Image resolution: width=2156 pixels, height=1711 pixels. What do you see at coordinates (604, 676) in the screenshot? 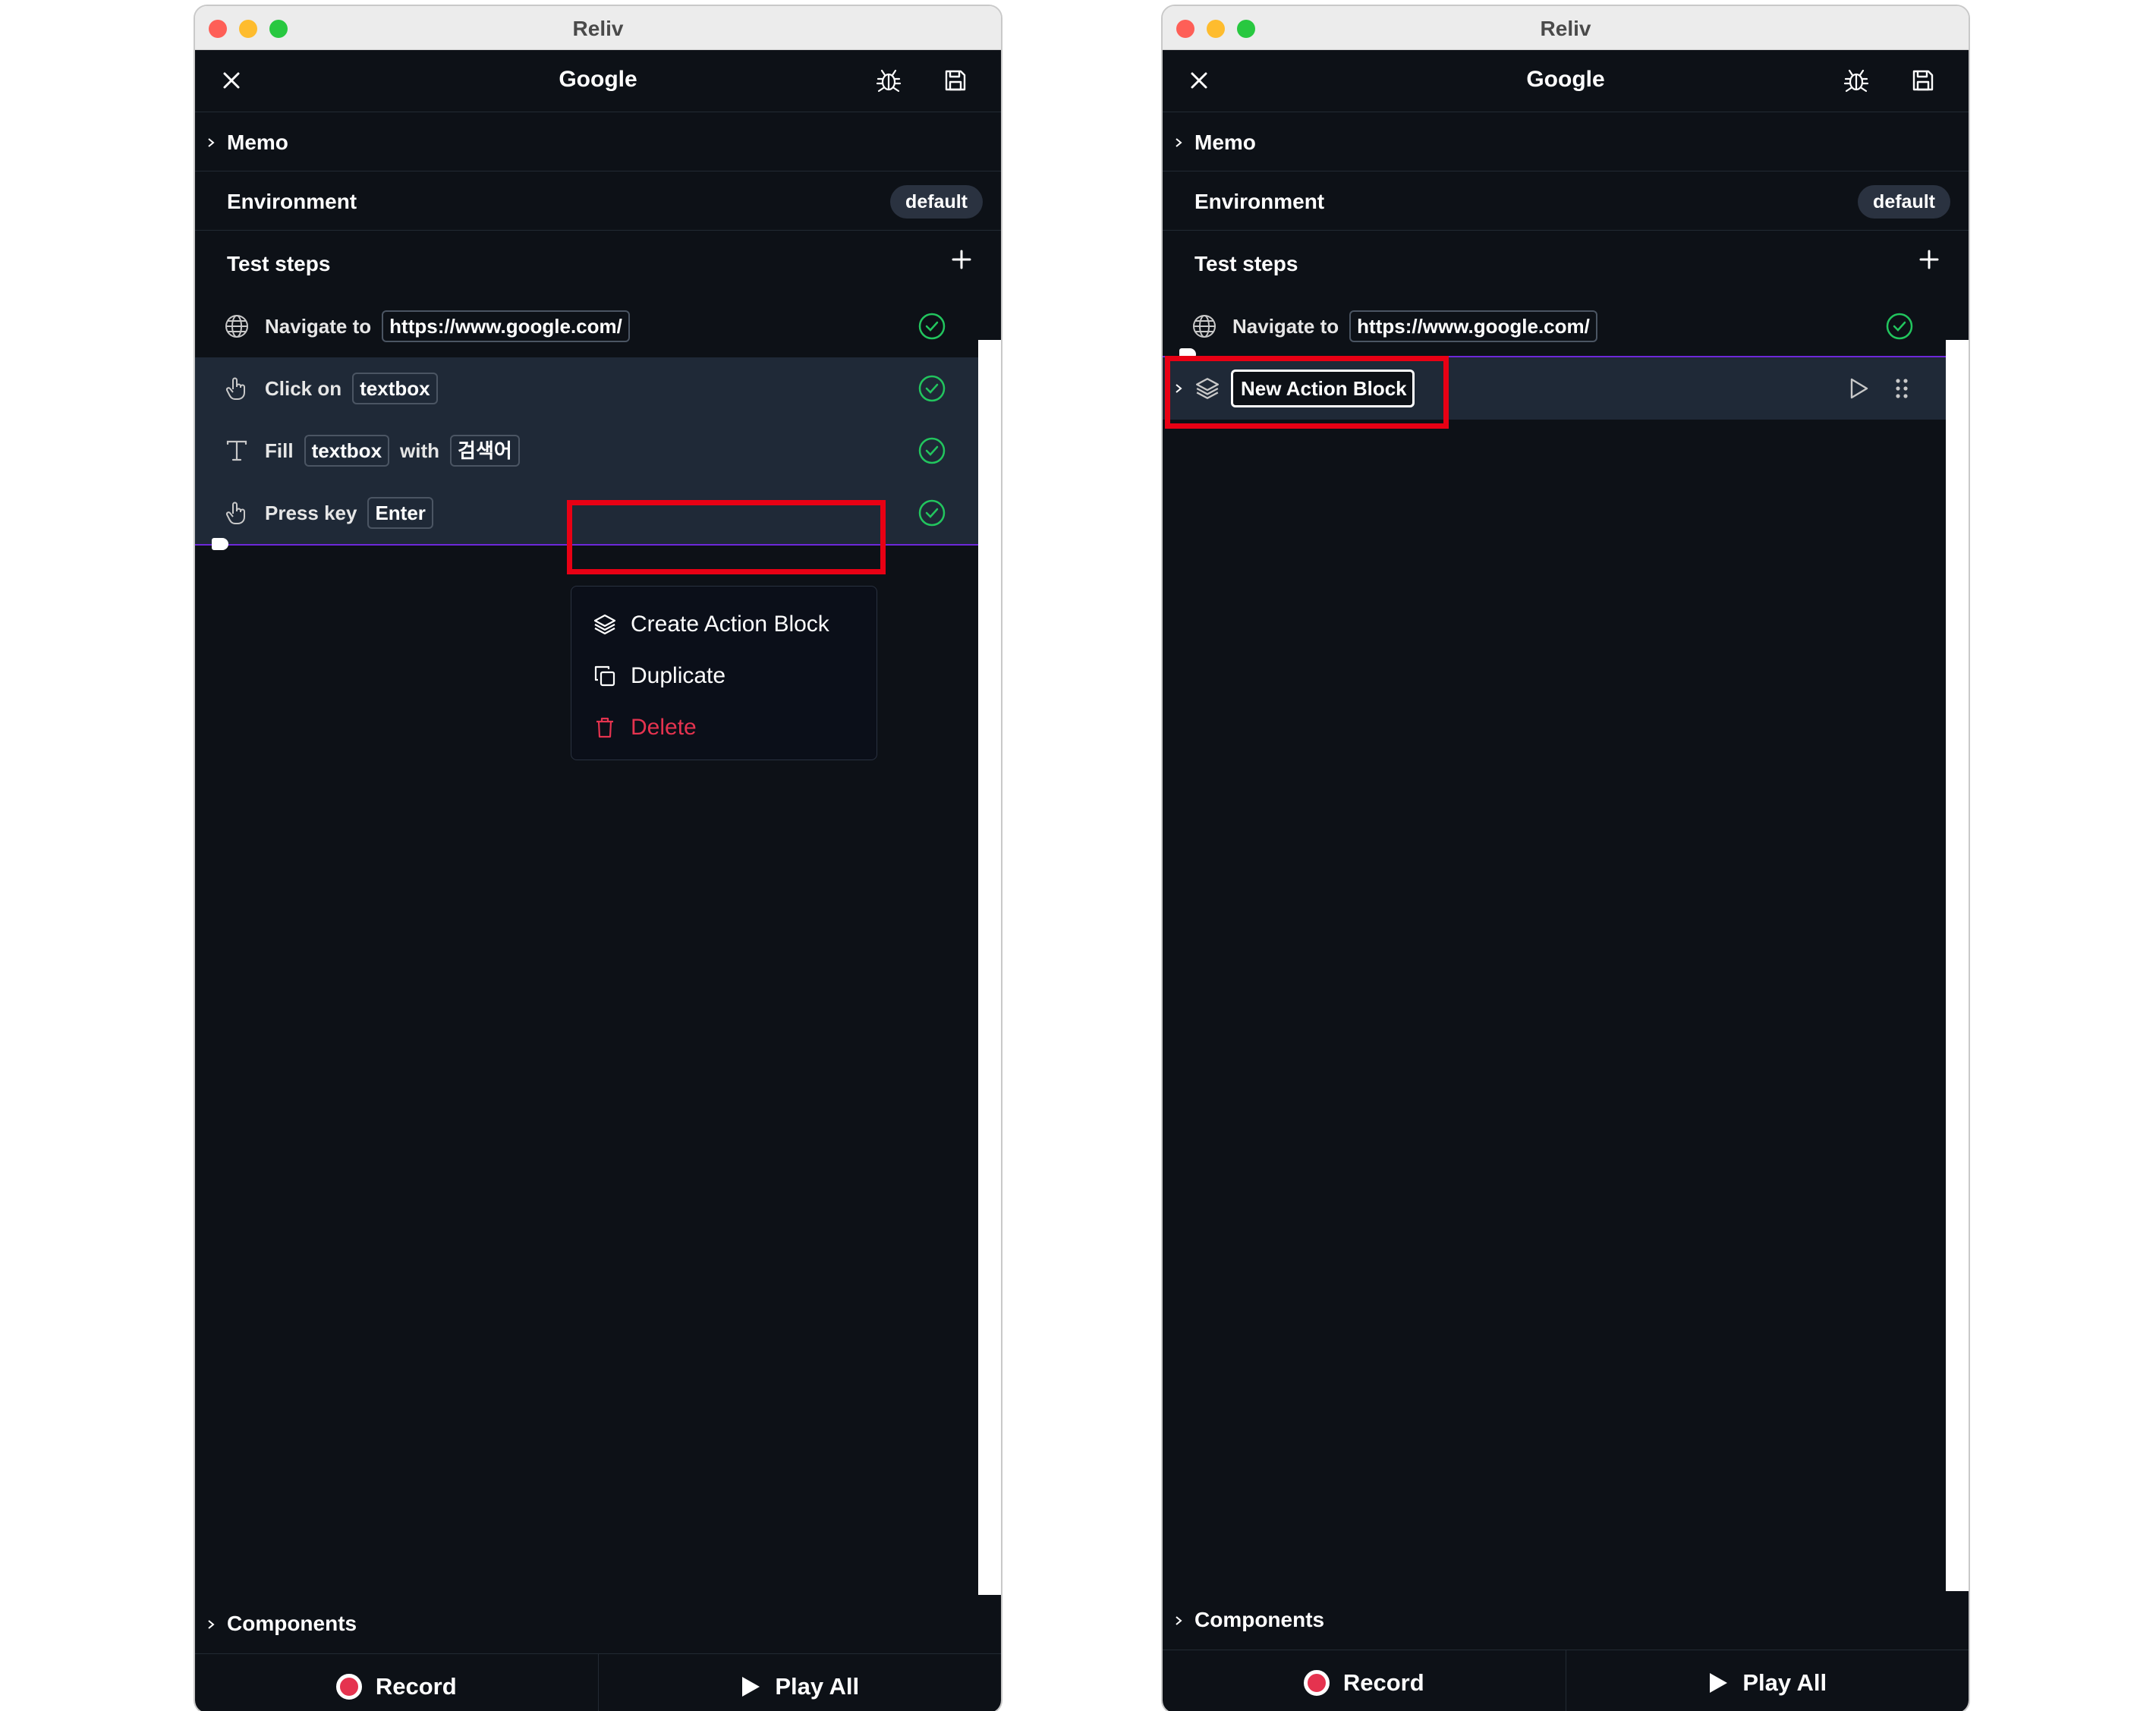
I see `copy-icon` at bounding box center [604, 676].